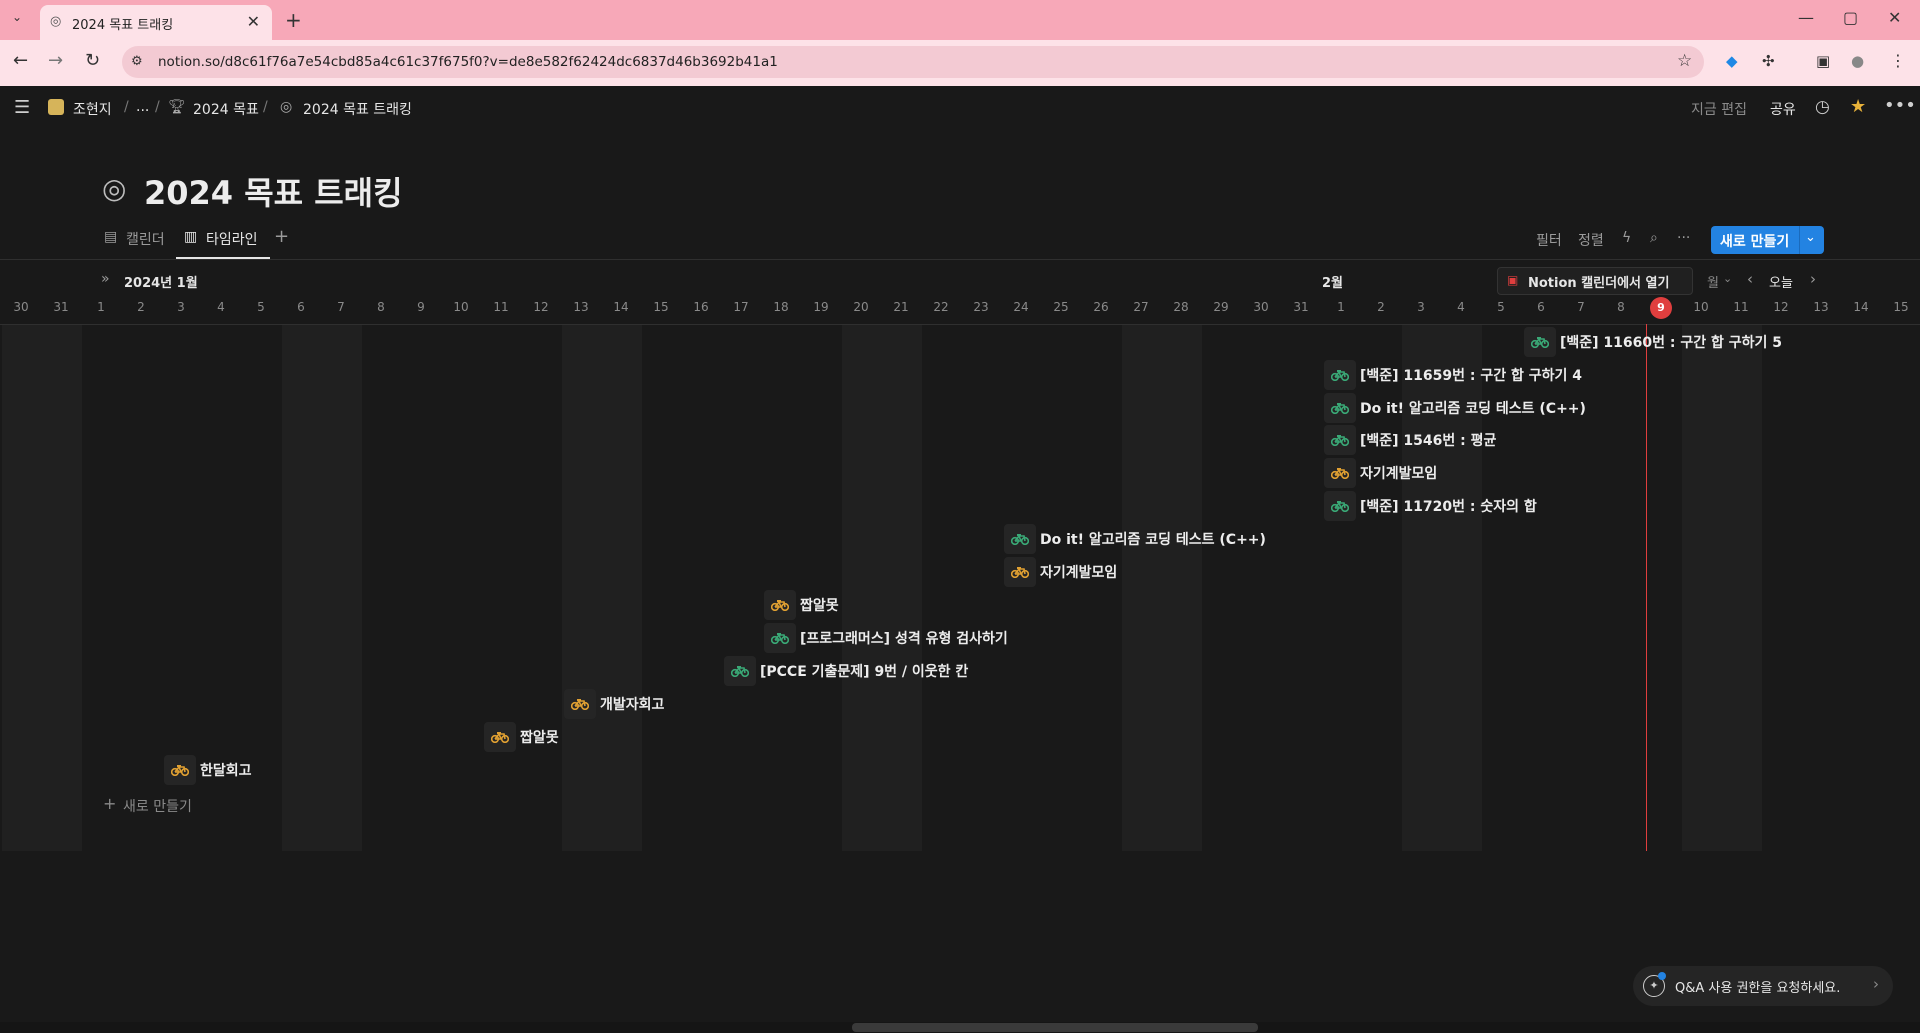  What do you see at coordinates (92, 60) in the screenshot?
I see `reload-icon: ↻` at bounding box center [92, 60].